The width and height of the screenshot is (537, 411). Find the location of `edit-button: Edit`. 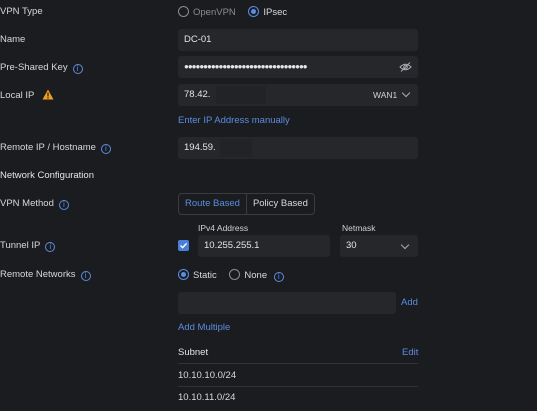

edit-button: Edit is located at coordinates (410, 353).